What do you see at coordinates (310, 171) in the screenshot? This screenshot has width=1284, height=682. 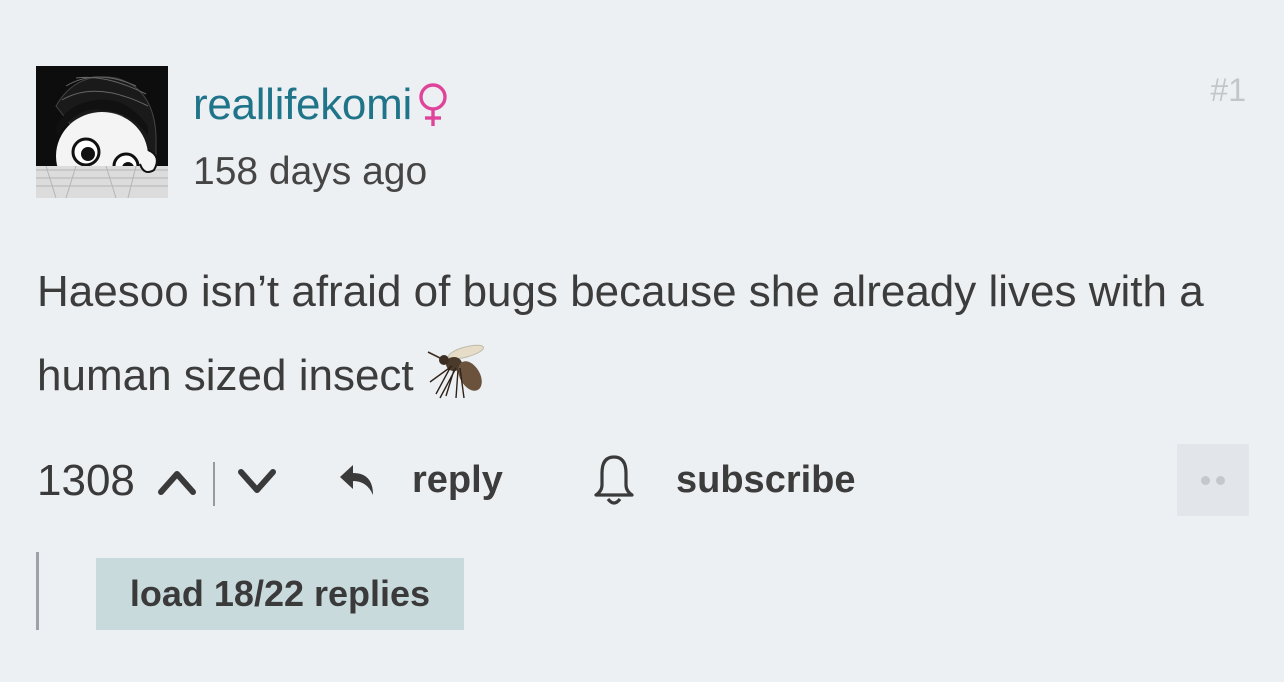 I see `timestamp: 158 days ago` at bounding box center [310, 171].